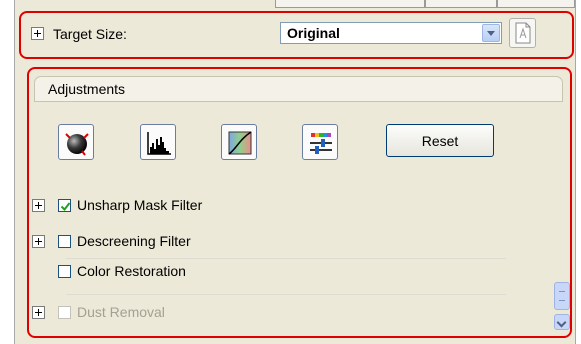  Describe the element at coordinates (296, 35) in the screenshot. I see `target-size-highlight` at that location.